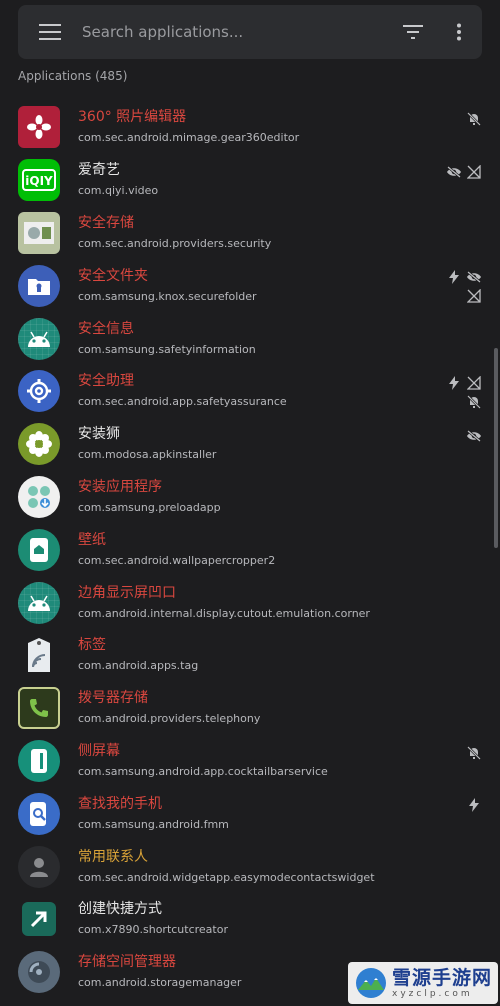 The height and width of the screenshot is (1006, 500). Describe the element at coordinates (236, 32) in the screenshot. I see `search-input` at that location.